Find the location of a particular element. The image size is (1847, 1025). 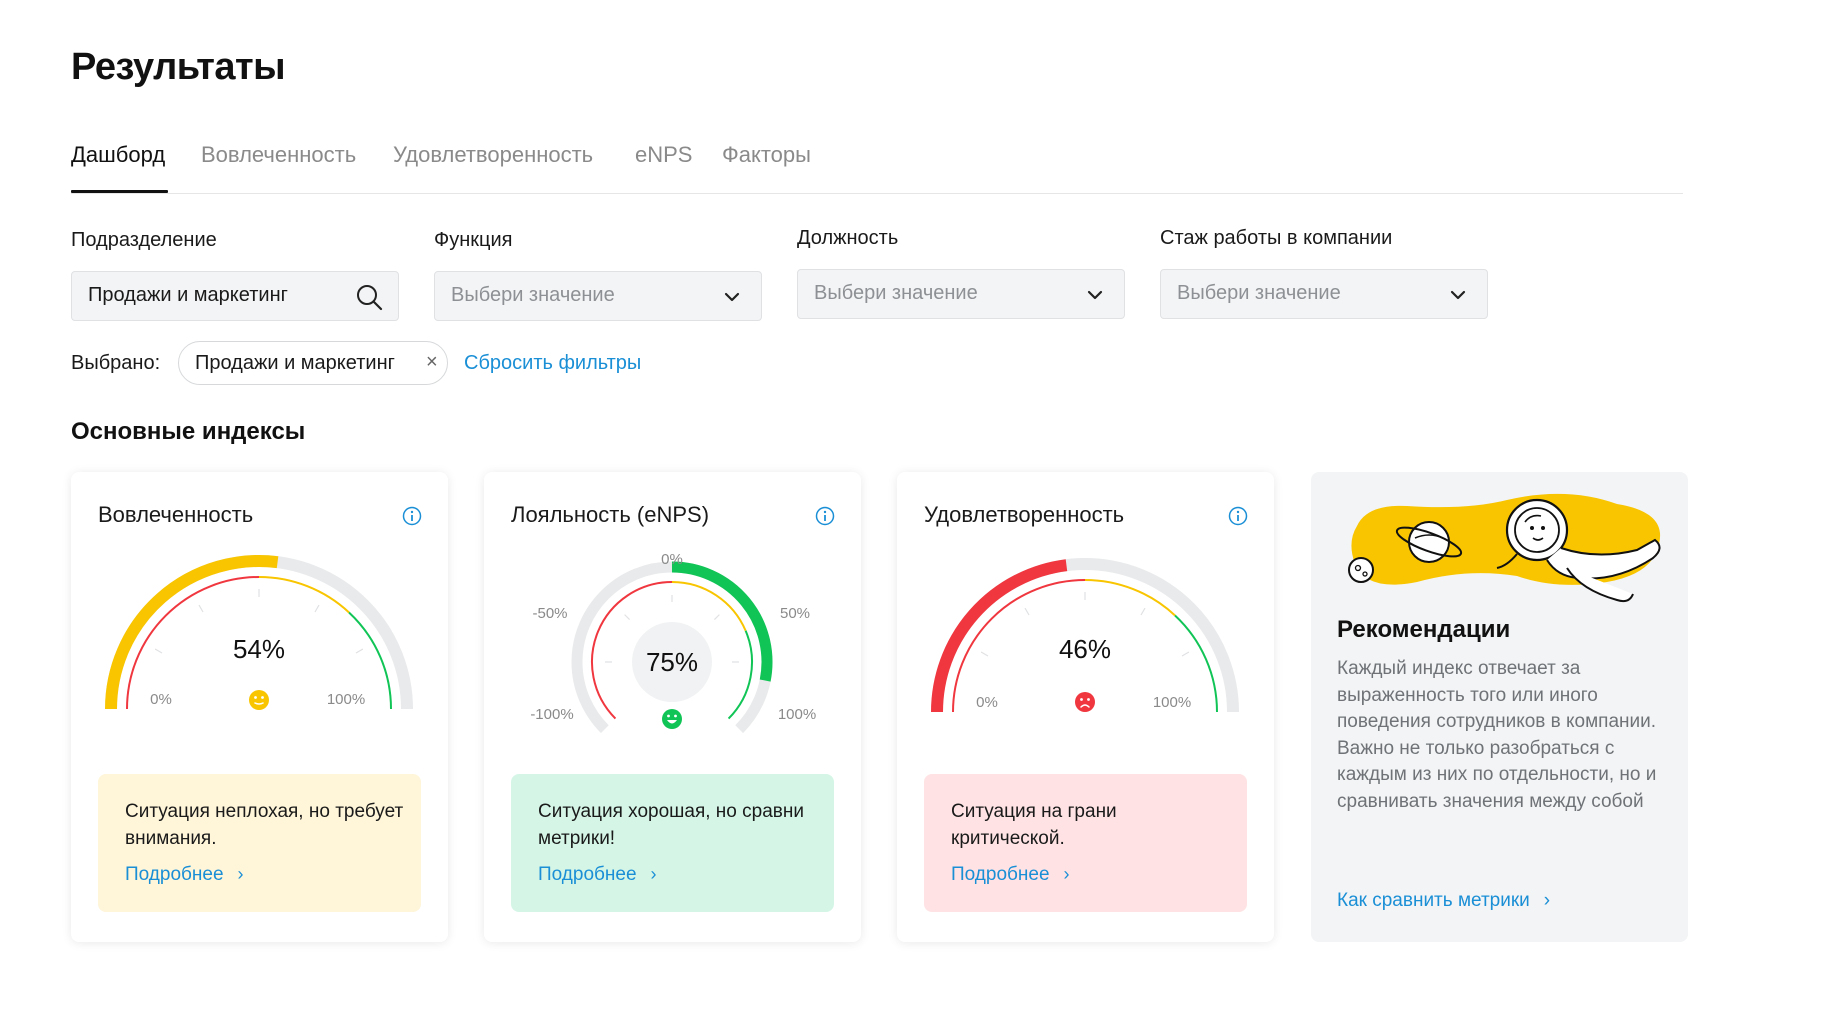

compare-metrics-link: Как сравнить метрики › is located at coordinates (1443, 901).